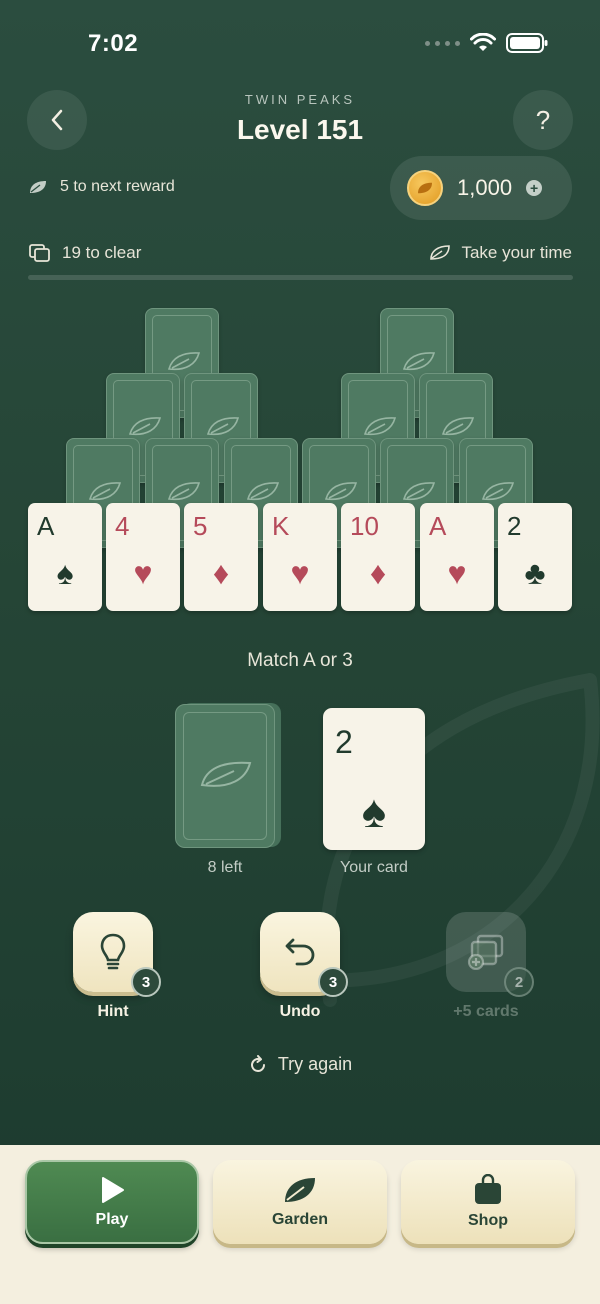 The height and width of the screenshot is (1304, 600). What do you see at coordinates (300, 952) in the screenshot?
I see `undo-icon` at bounding box center [300, 952].